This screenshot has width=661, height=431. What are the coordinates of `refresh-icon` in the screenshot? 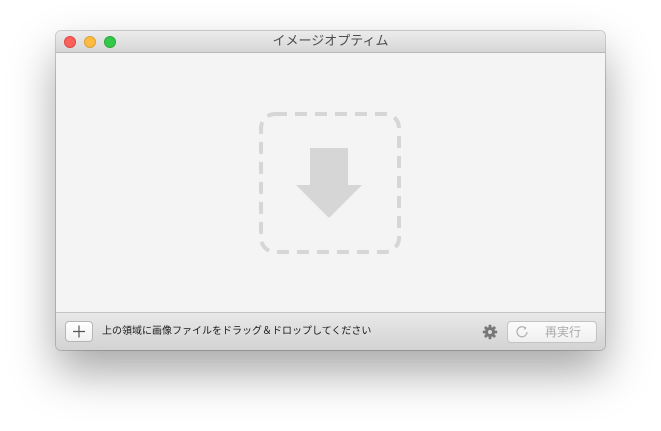 It's located at (522, 332).